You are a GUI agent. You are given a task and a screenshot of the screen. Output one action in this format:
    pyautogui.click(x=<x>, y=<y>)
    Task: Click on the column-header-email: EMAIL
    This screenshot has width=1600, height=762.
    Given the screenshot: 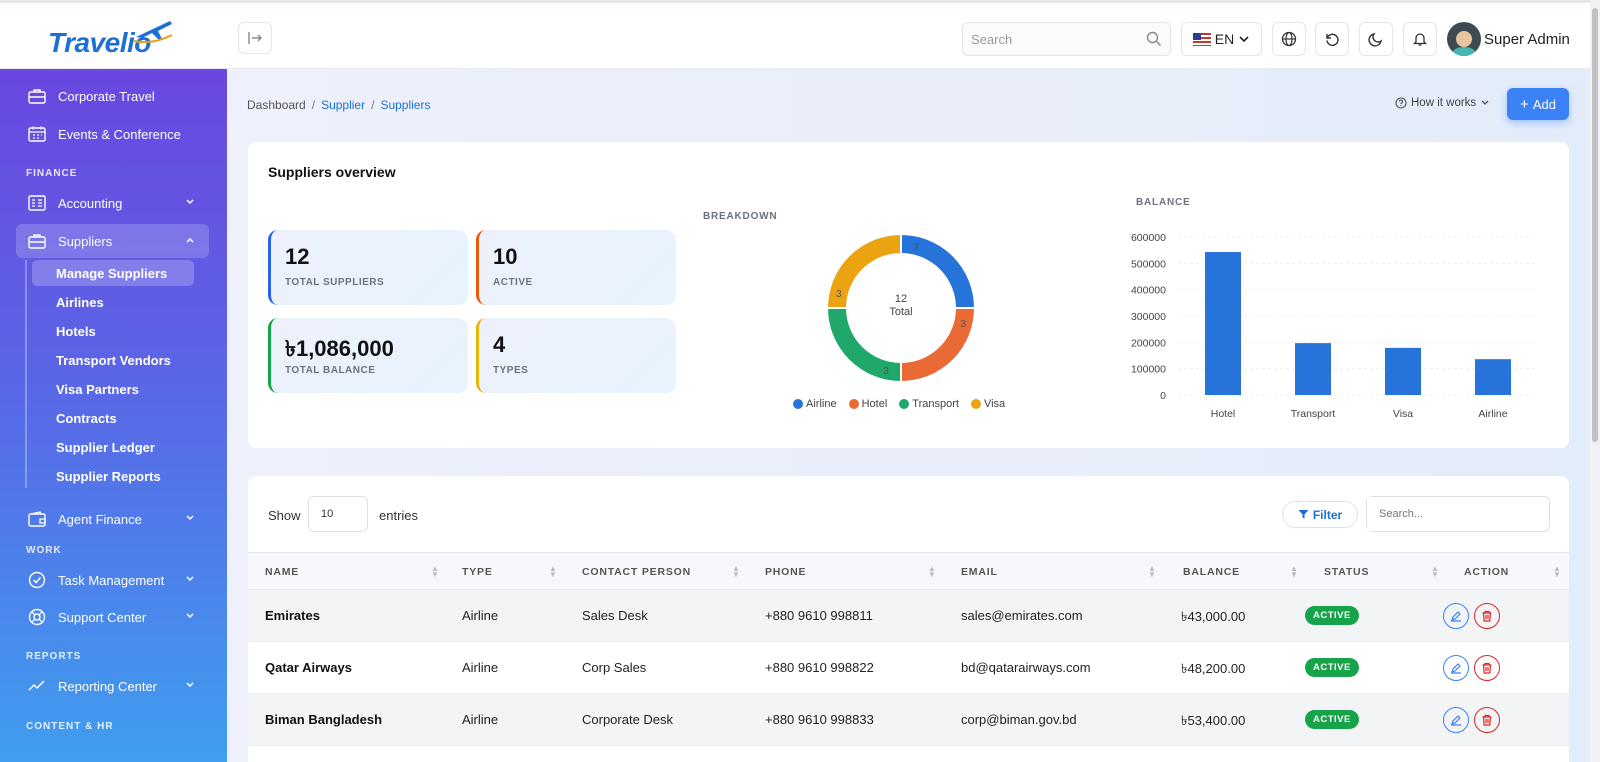 What is the action you would take?
    pyautogui.click(x=979, y=572)
    